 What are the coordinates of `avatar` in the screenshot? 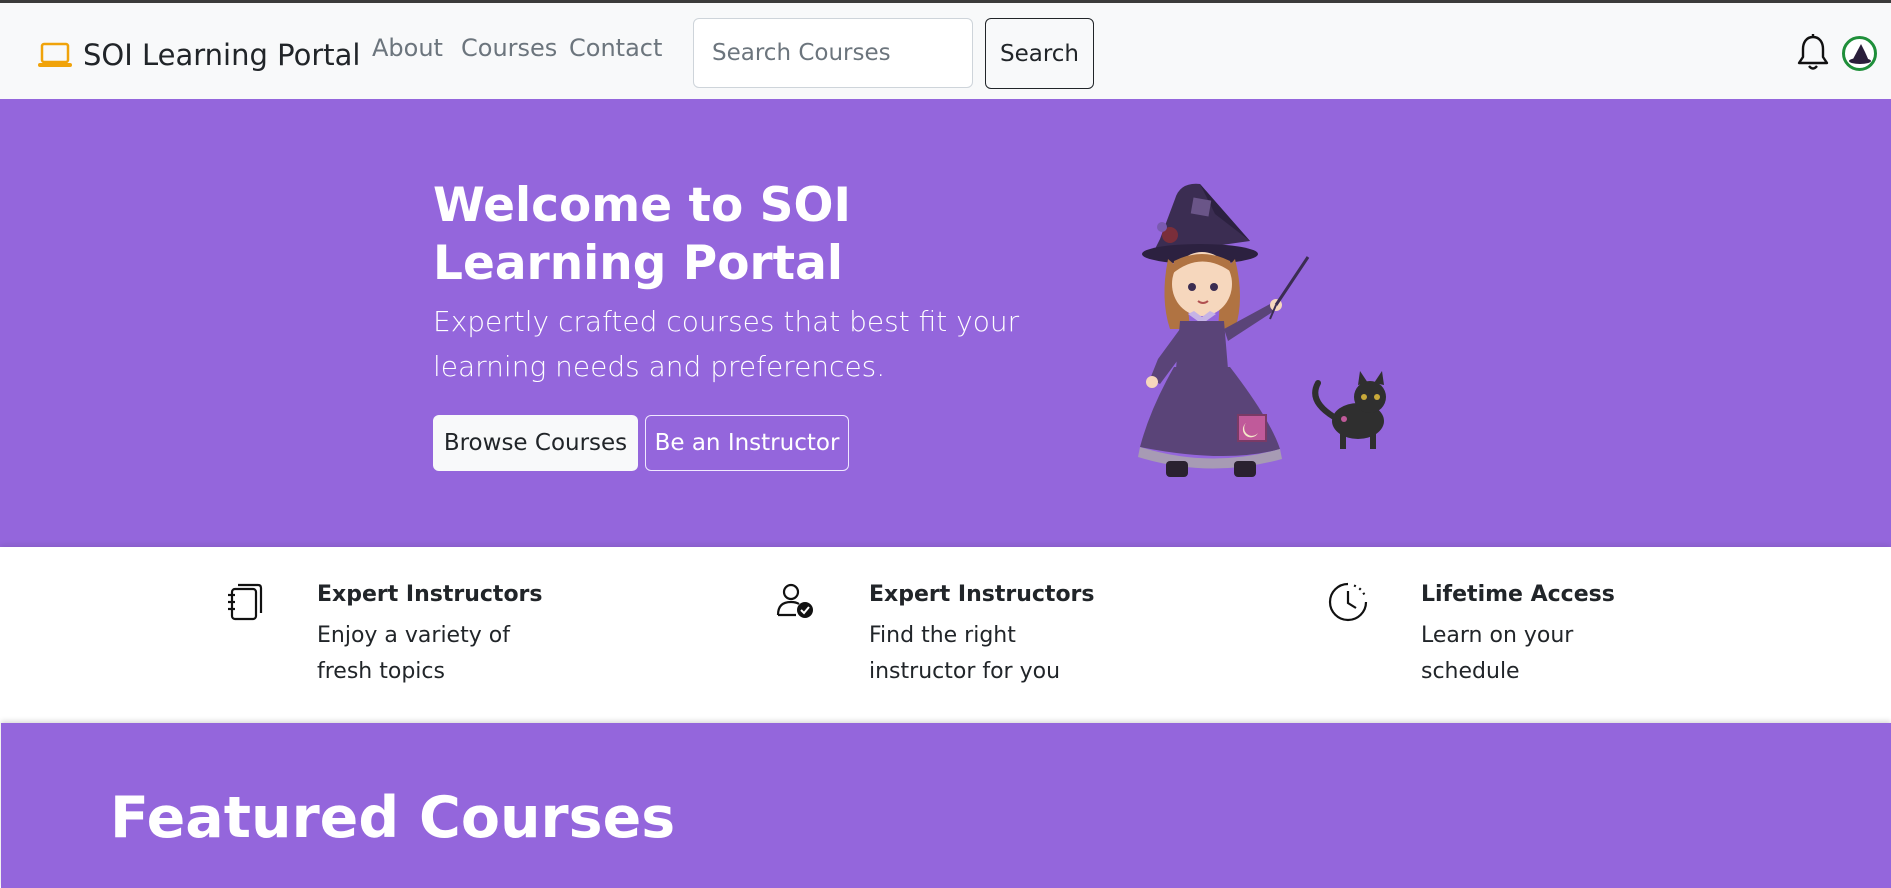 It's located at (1859, 53).